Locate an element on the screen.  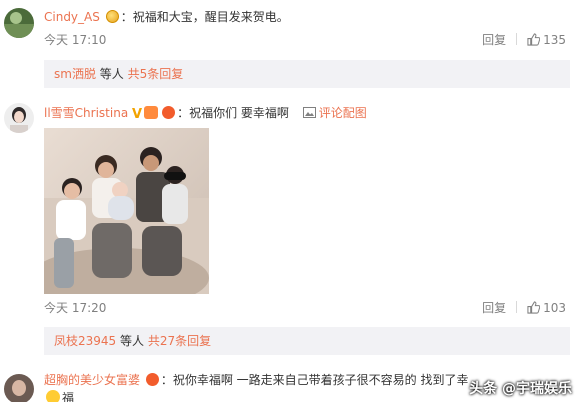
sub-reply-user: sm洒脱 is located at coordinates (75, 74).